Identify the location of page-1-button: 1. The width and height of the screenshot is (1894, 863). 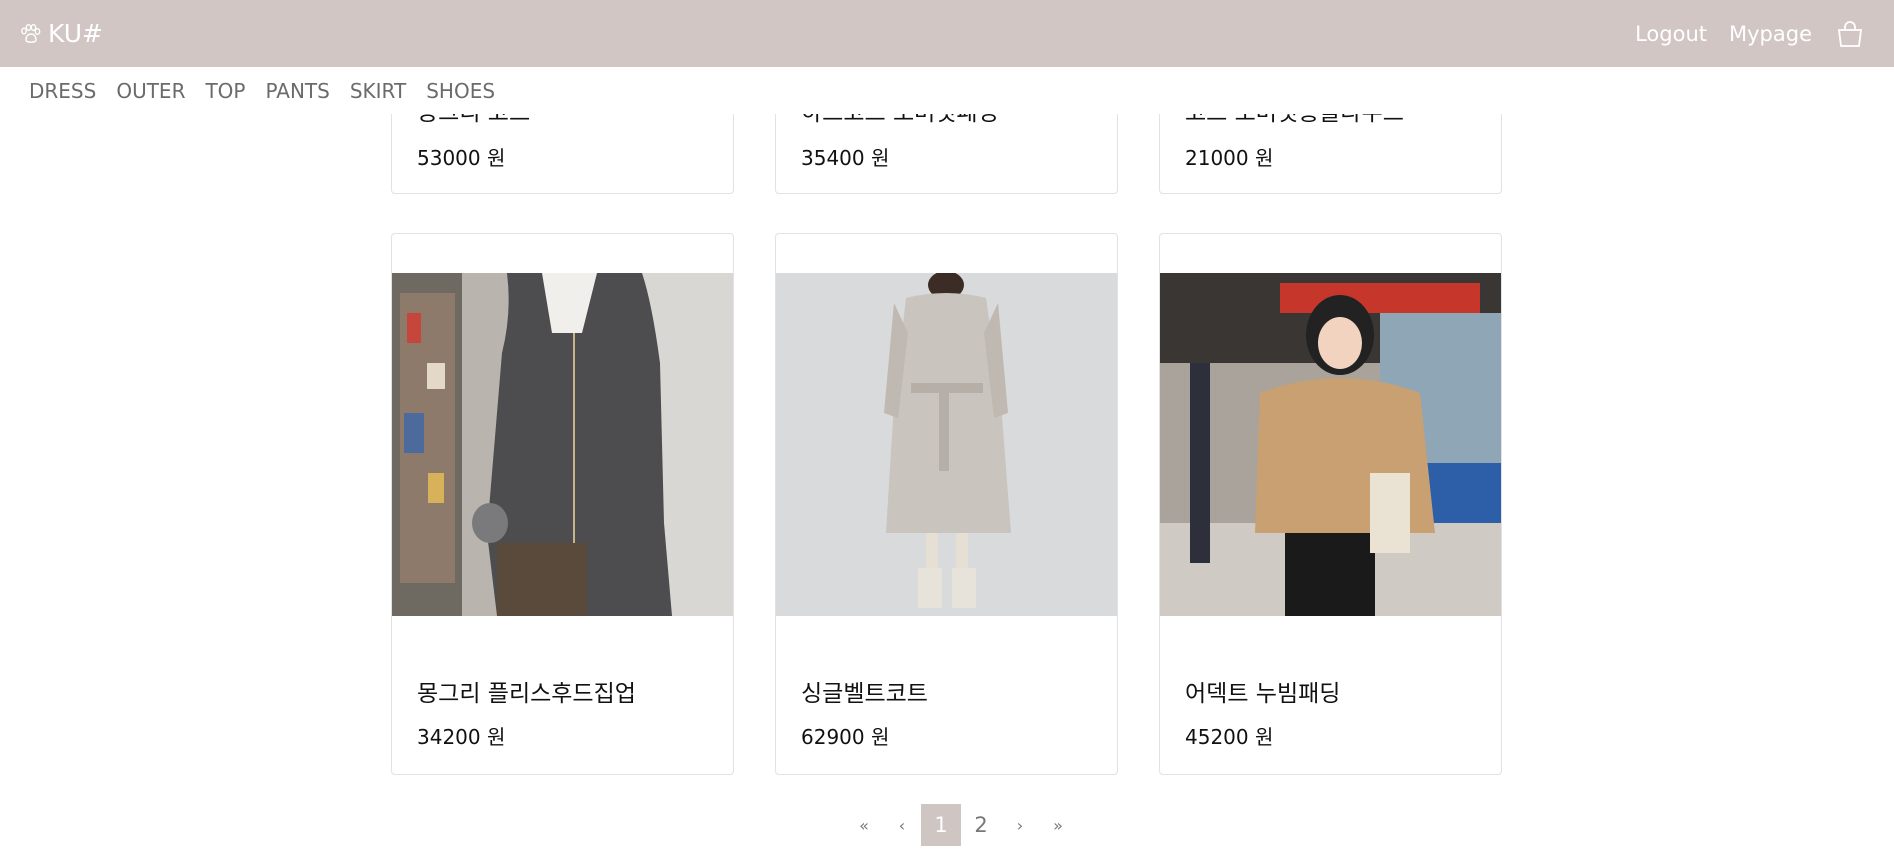
(941, 825).